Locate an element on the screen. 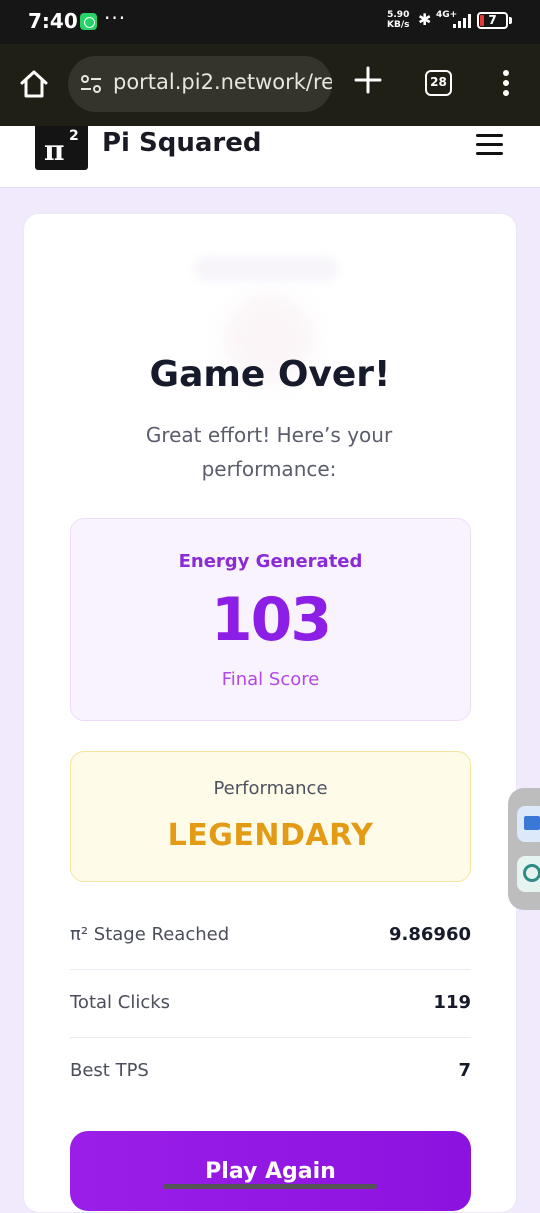  battery-level: 7 is located at coordinates (492, 20).